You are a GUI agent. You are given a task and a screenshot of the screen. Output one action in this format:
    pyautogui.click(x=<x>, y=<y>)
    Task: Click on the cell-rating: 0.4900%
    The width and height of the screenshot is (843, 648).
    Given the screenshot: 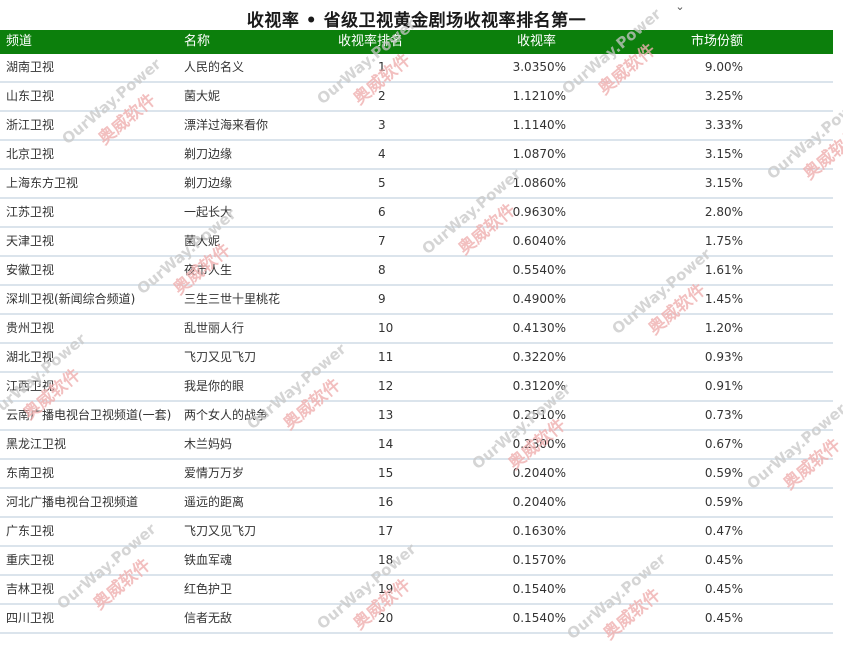 What is the action you would take?
    pyautogui.click(x=539, y=299)
    